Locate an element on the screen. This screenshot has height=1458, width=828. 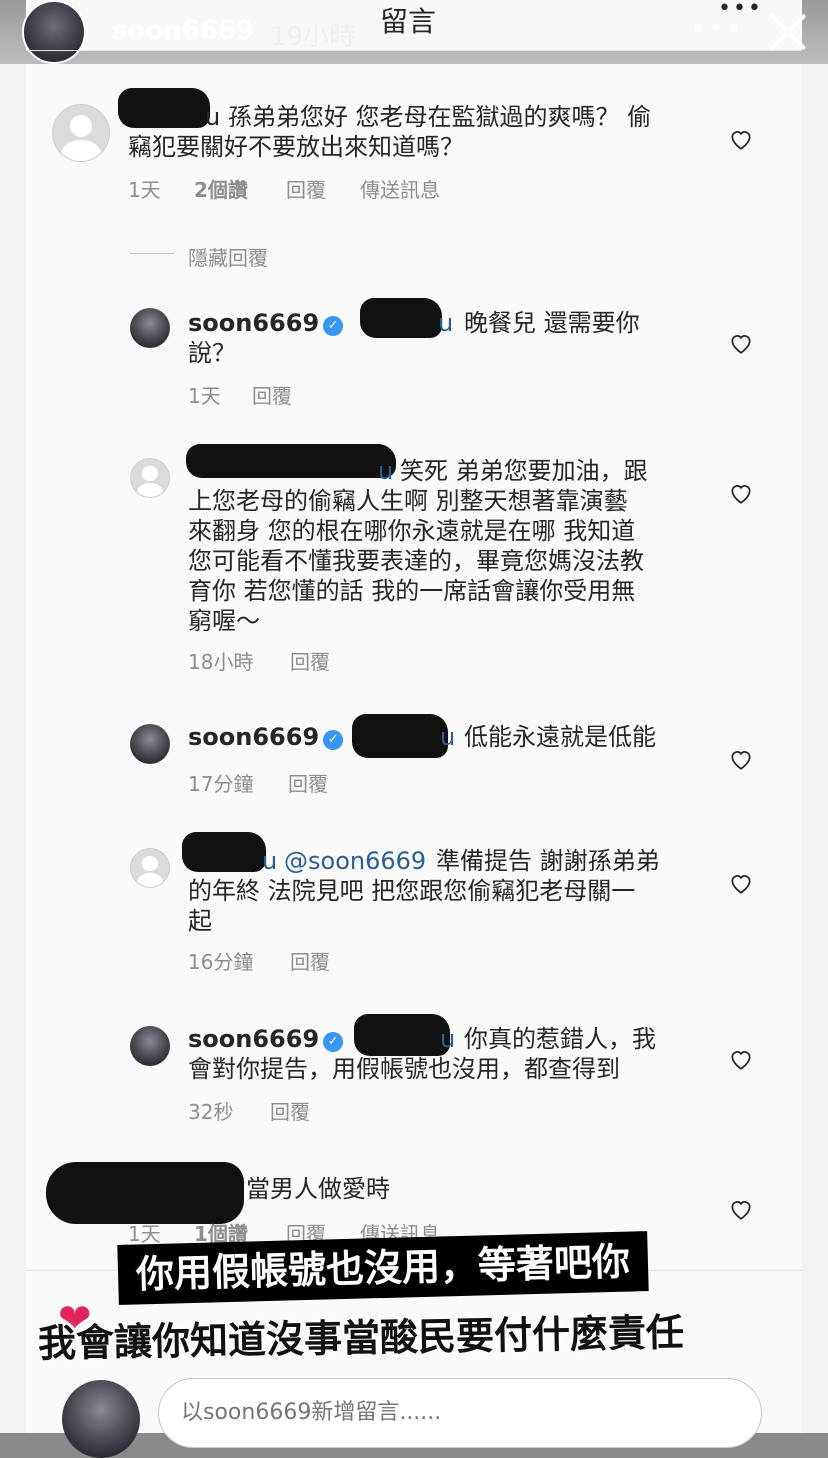
comment-text: 準備提告 謝謝孫弟弟 is located at coordinates (548, 861).